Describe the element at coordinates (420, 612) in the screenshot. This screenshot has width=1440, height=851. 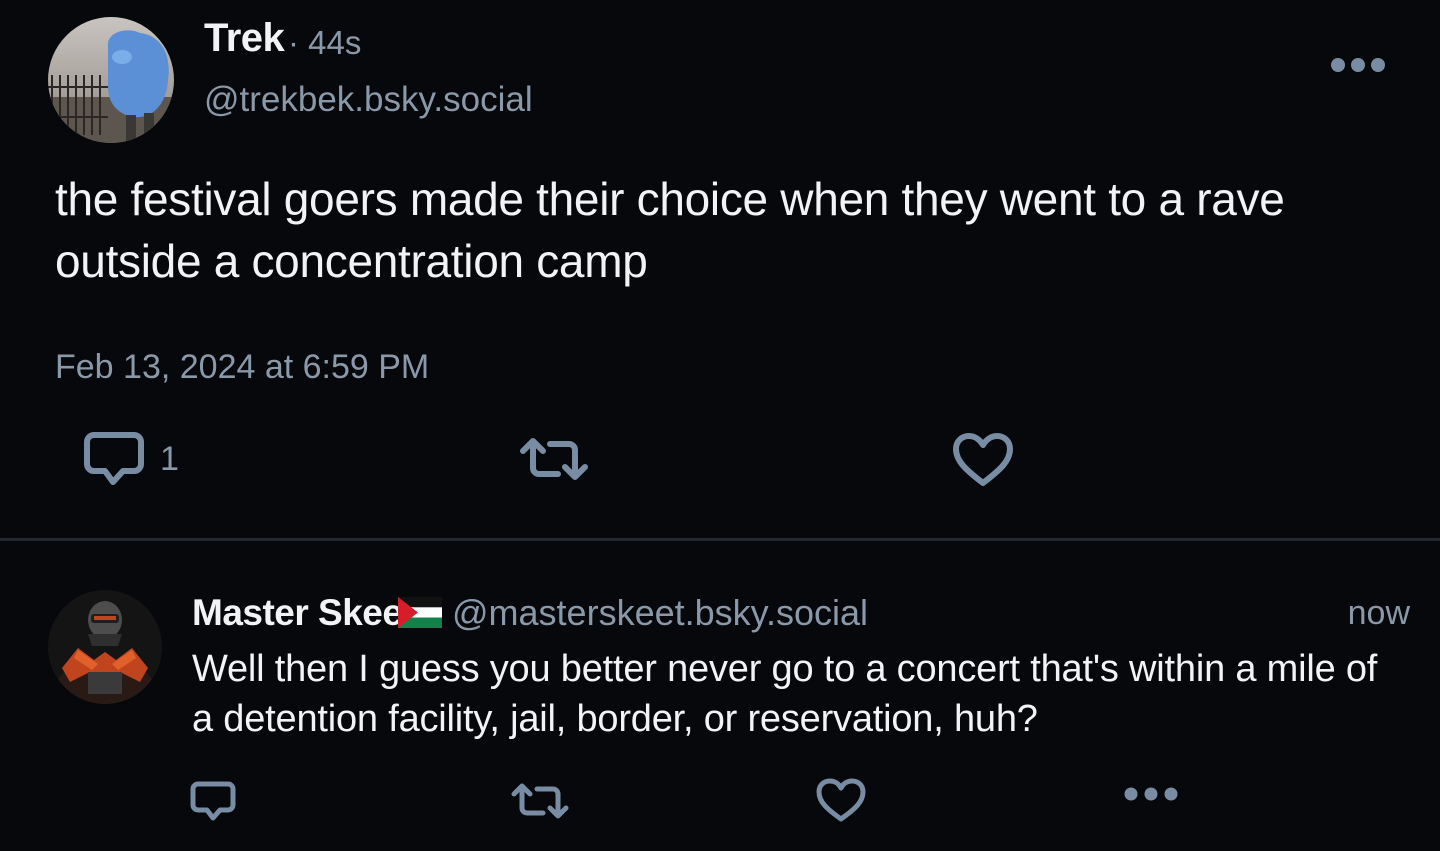
I see `palestinian-flag-icon` at that location.